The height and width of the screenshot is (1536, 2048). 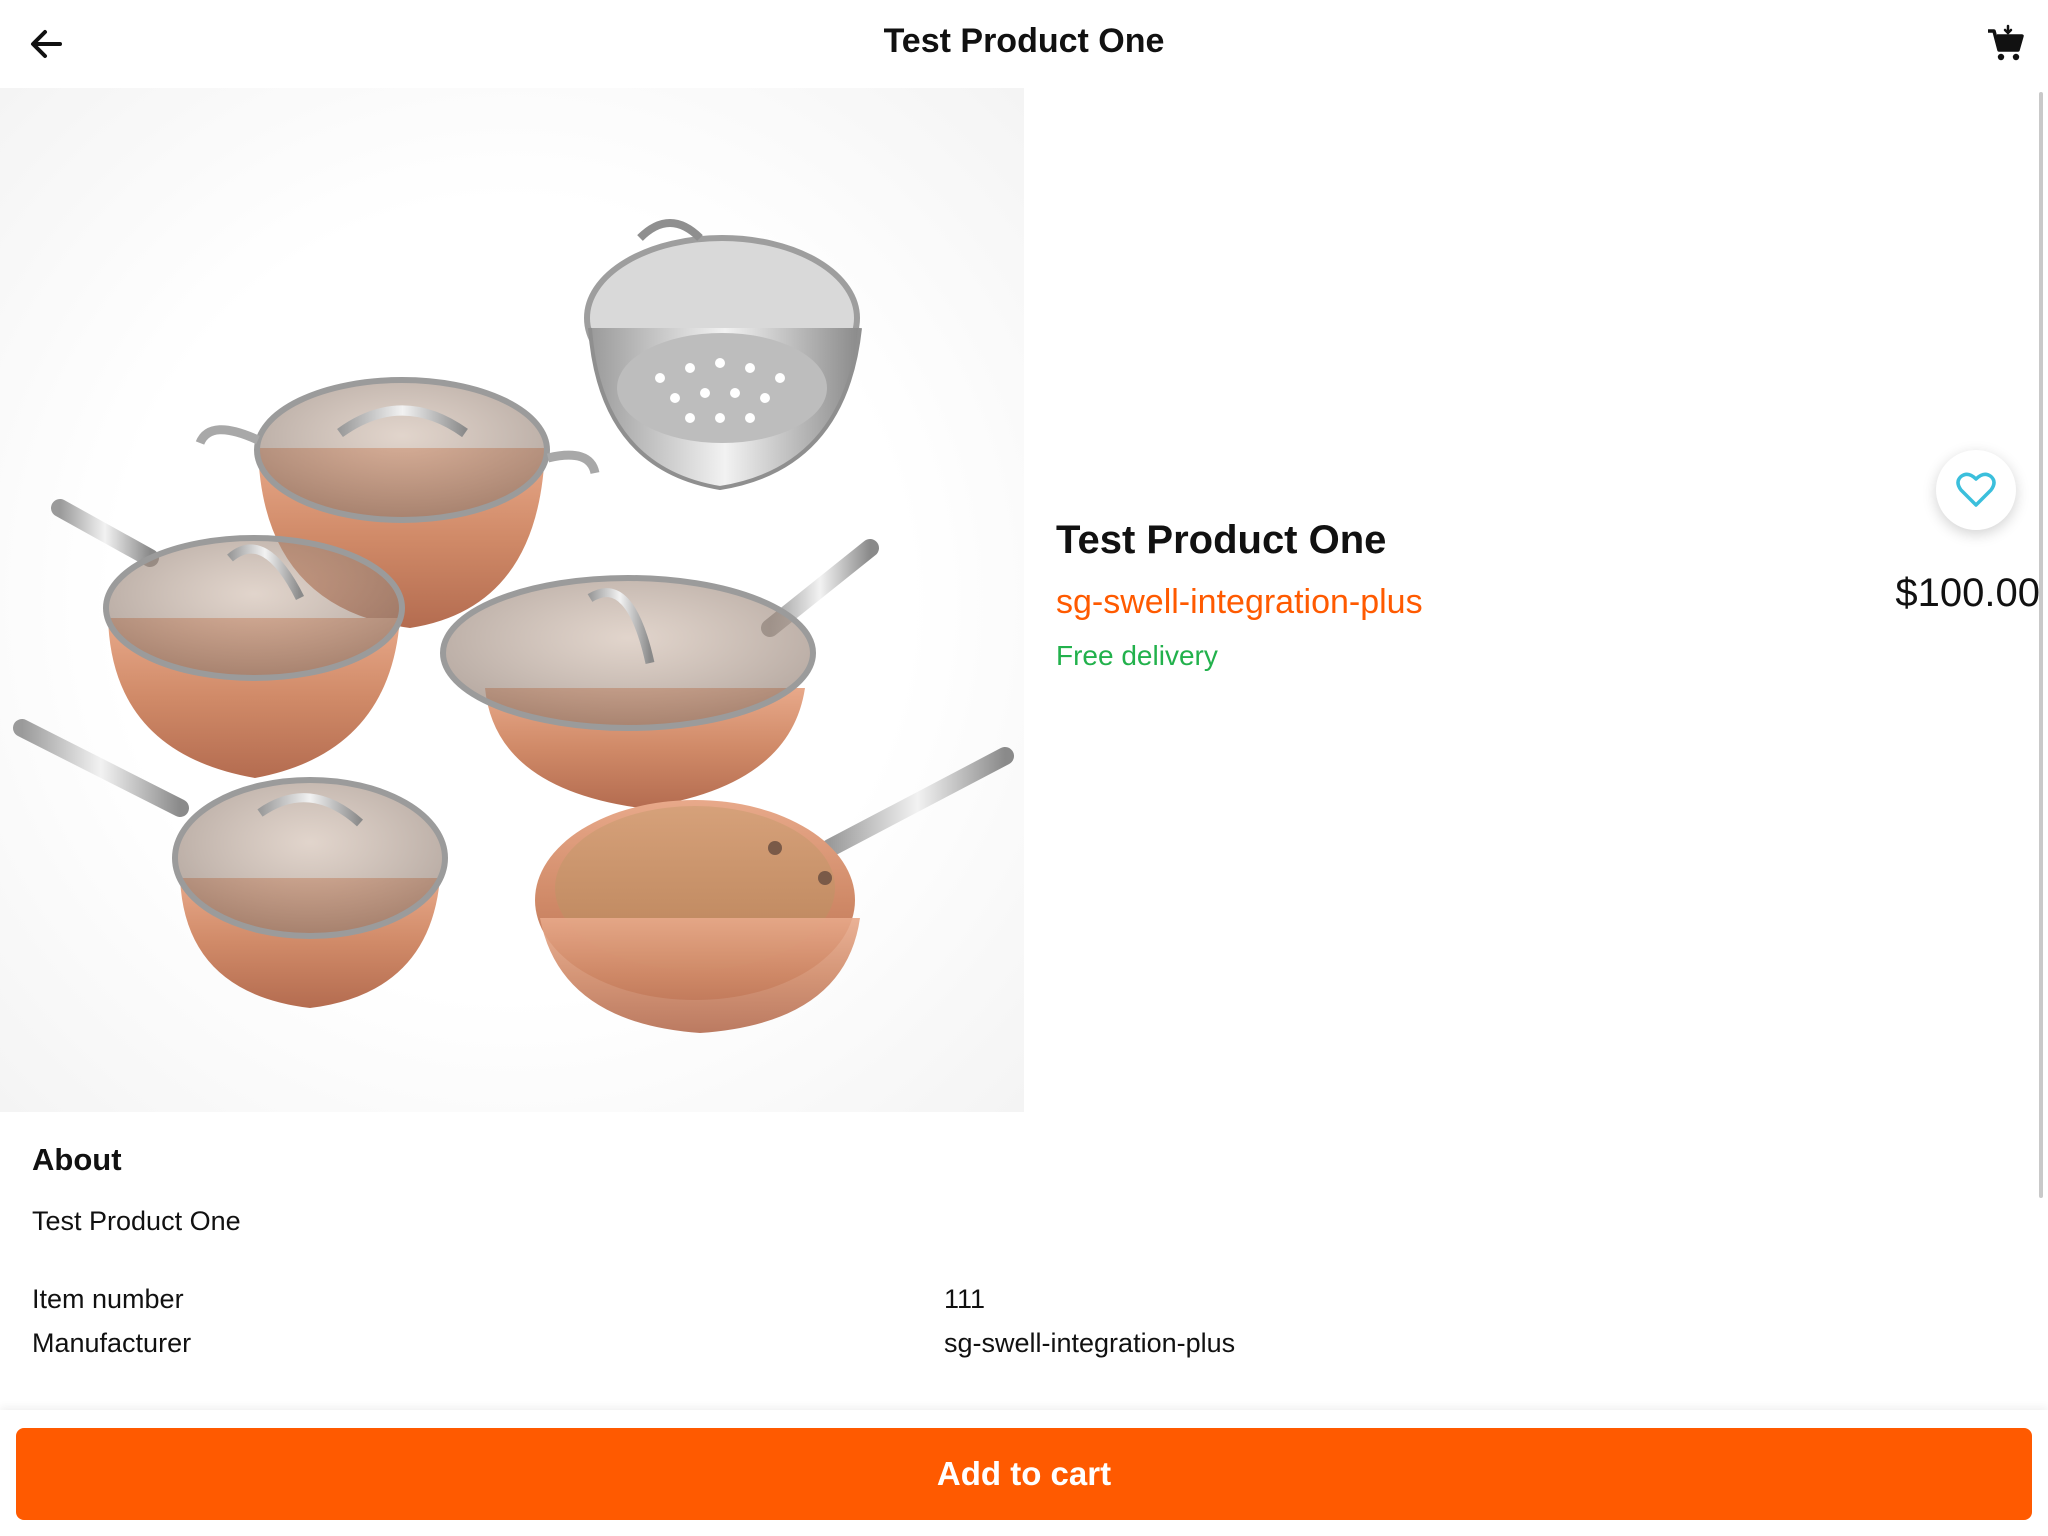 What do you see at coordinates (1239, 602) in the screenshot?
I see `vendor-link: sg-swell-integration-plus` at bounding box center [1239, 602].